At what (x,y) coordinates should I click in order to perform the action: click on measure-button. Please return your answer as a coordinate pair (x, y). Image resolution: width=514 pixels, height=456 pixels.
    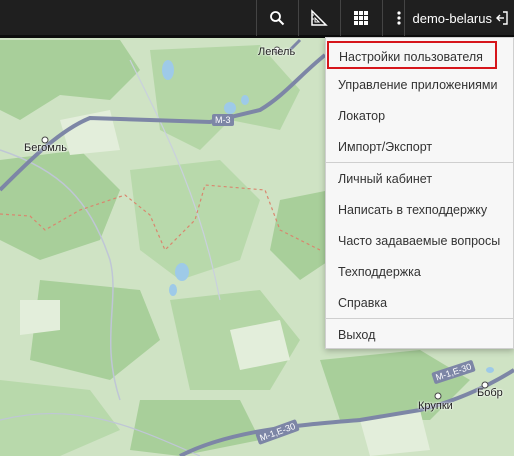
    Looking at the image, I should click on (318, 18).